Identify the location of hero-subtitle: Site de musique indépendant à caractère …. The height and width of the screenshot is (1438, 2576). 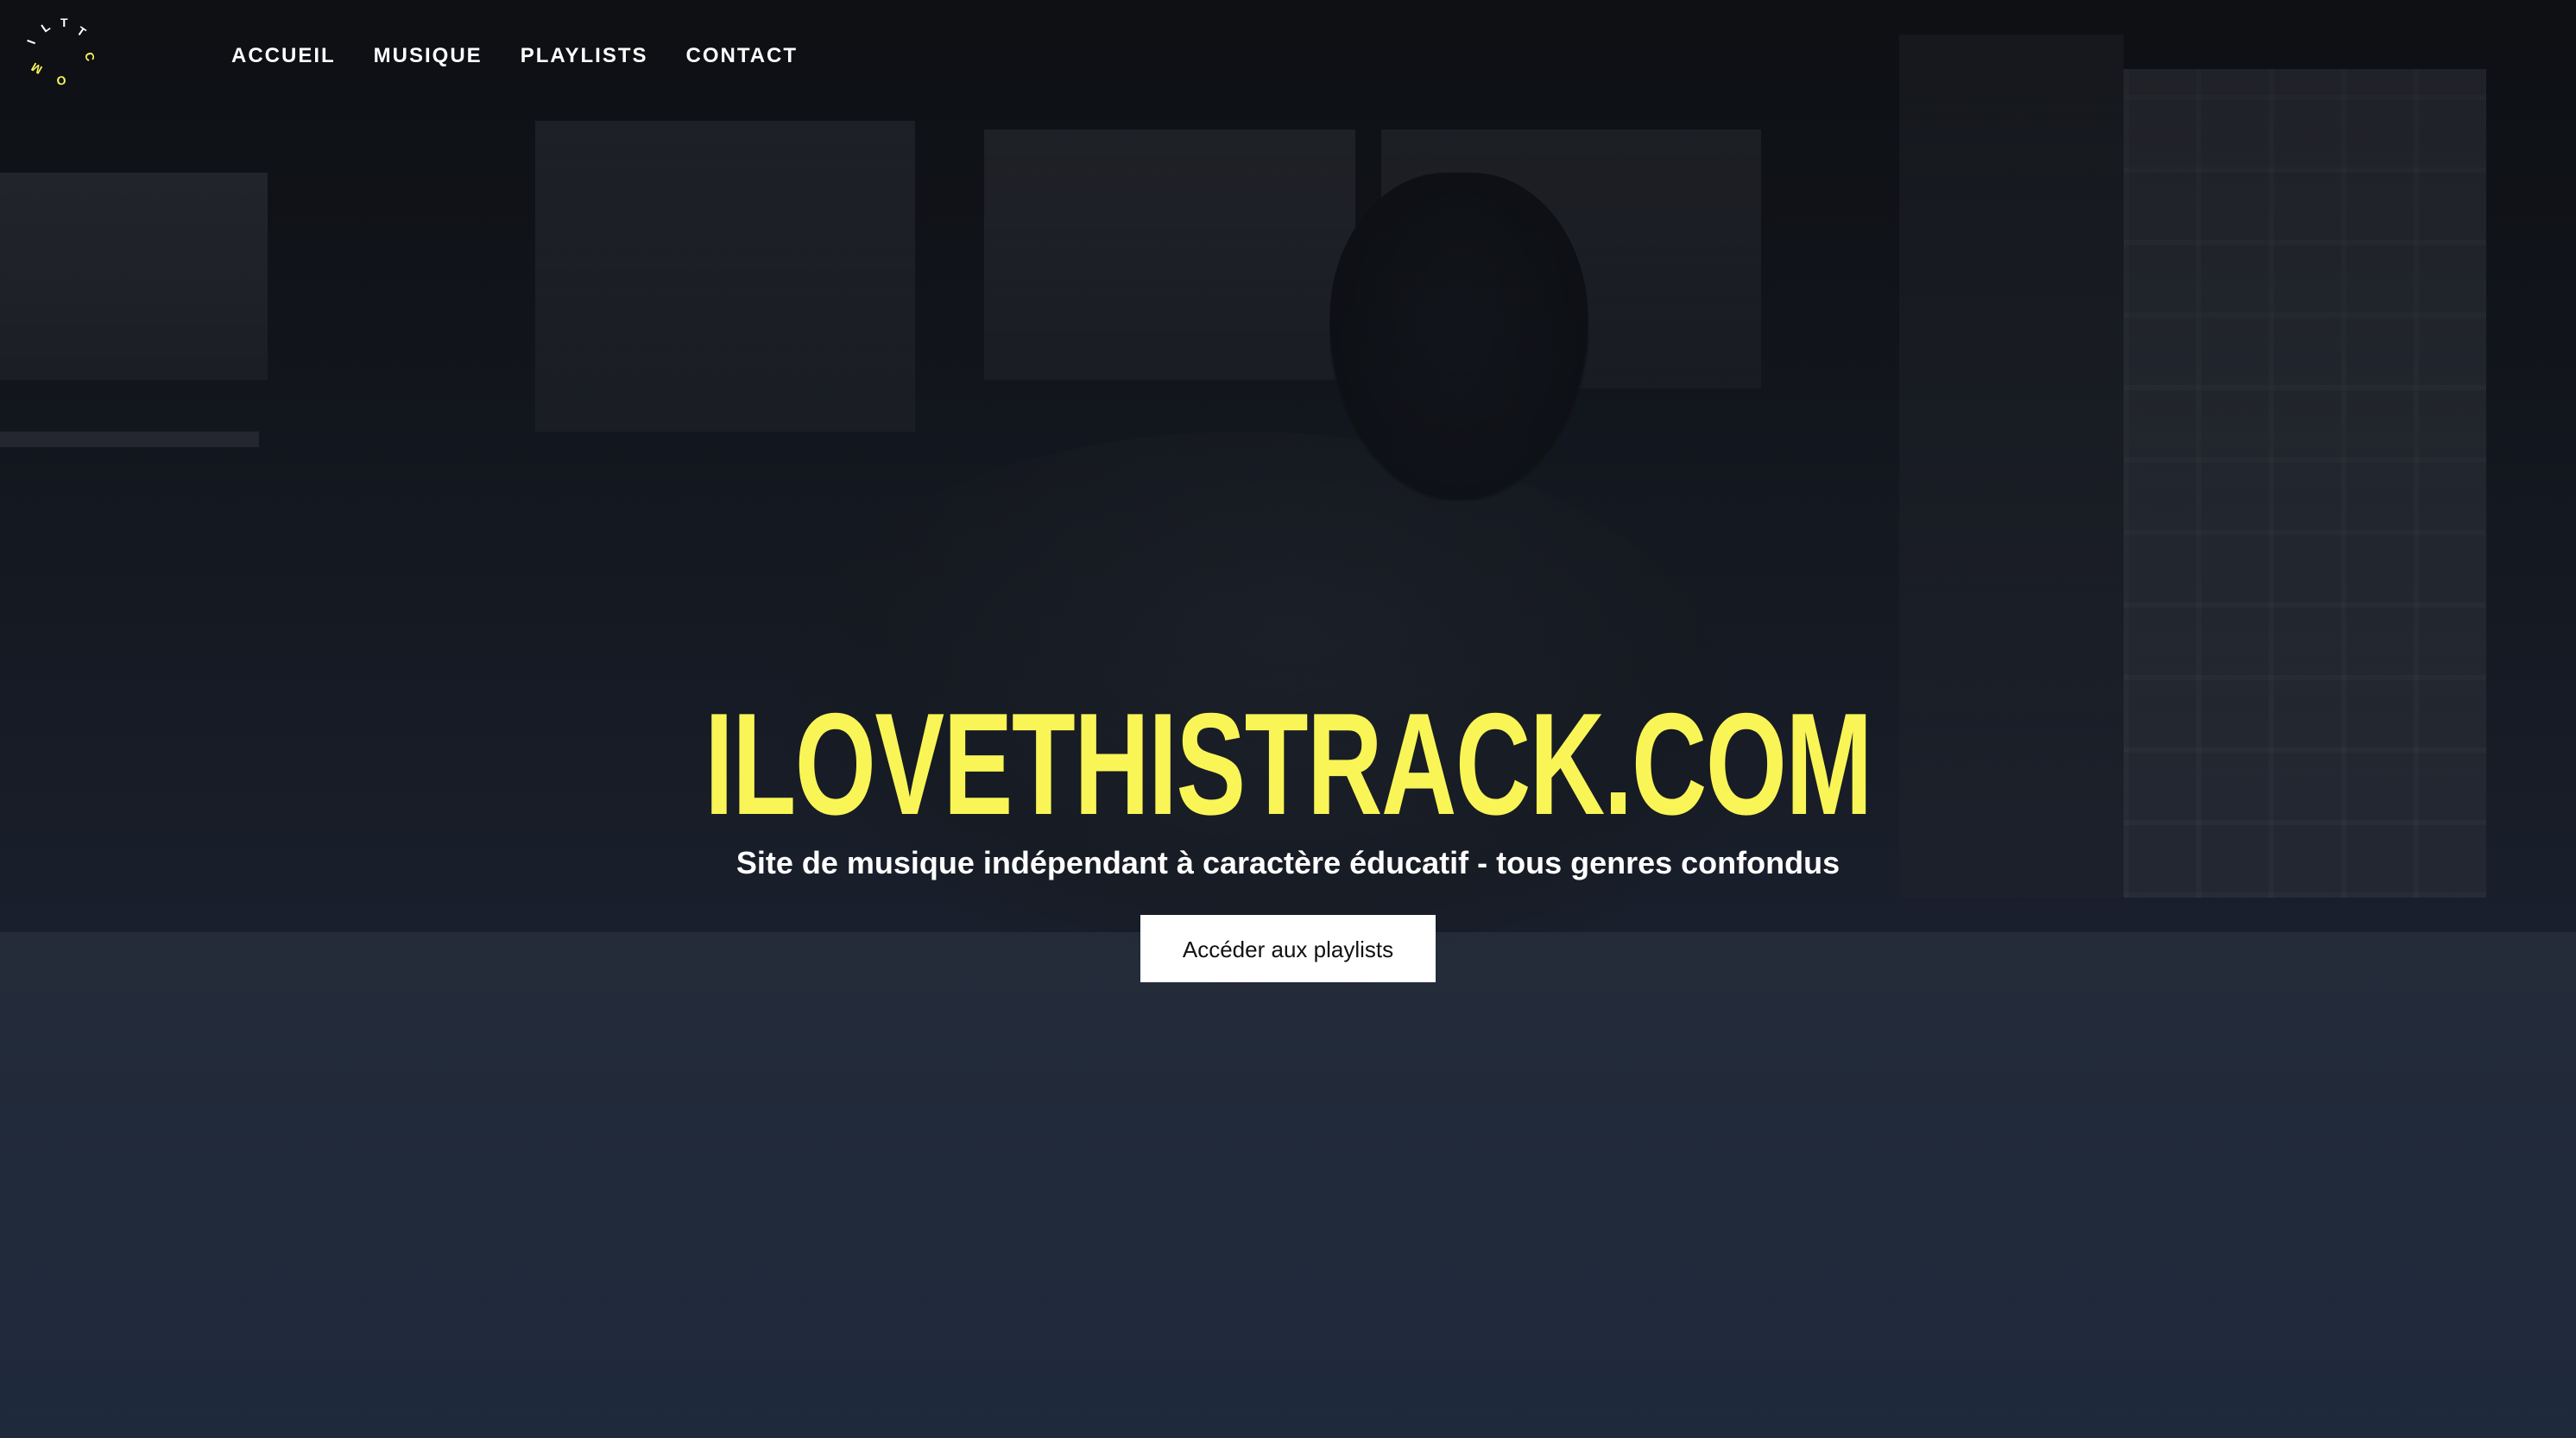
(1288, 863).